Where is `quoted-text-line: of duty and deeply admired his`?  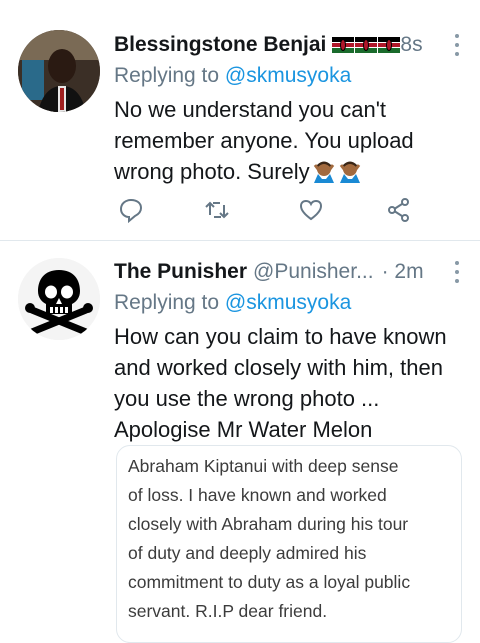 quoted-text-line: of duty and deeply admired his is located at coordinates (247, 553).